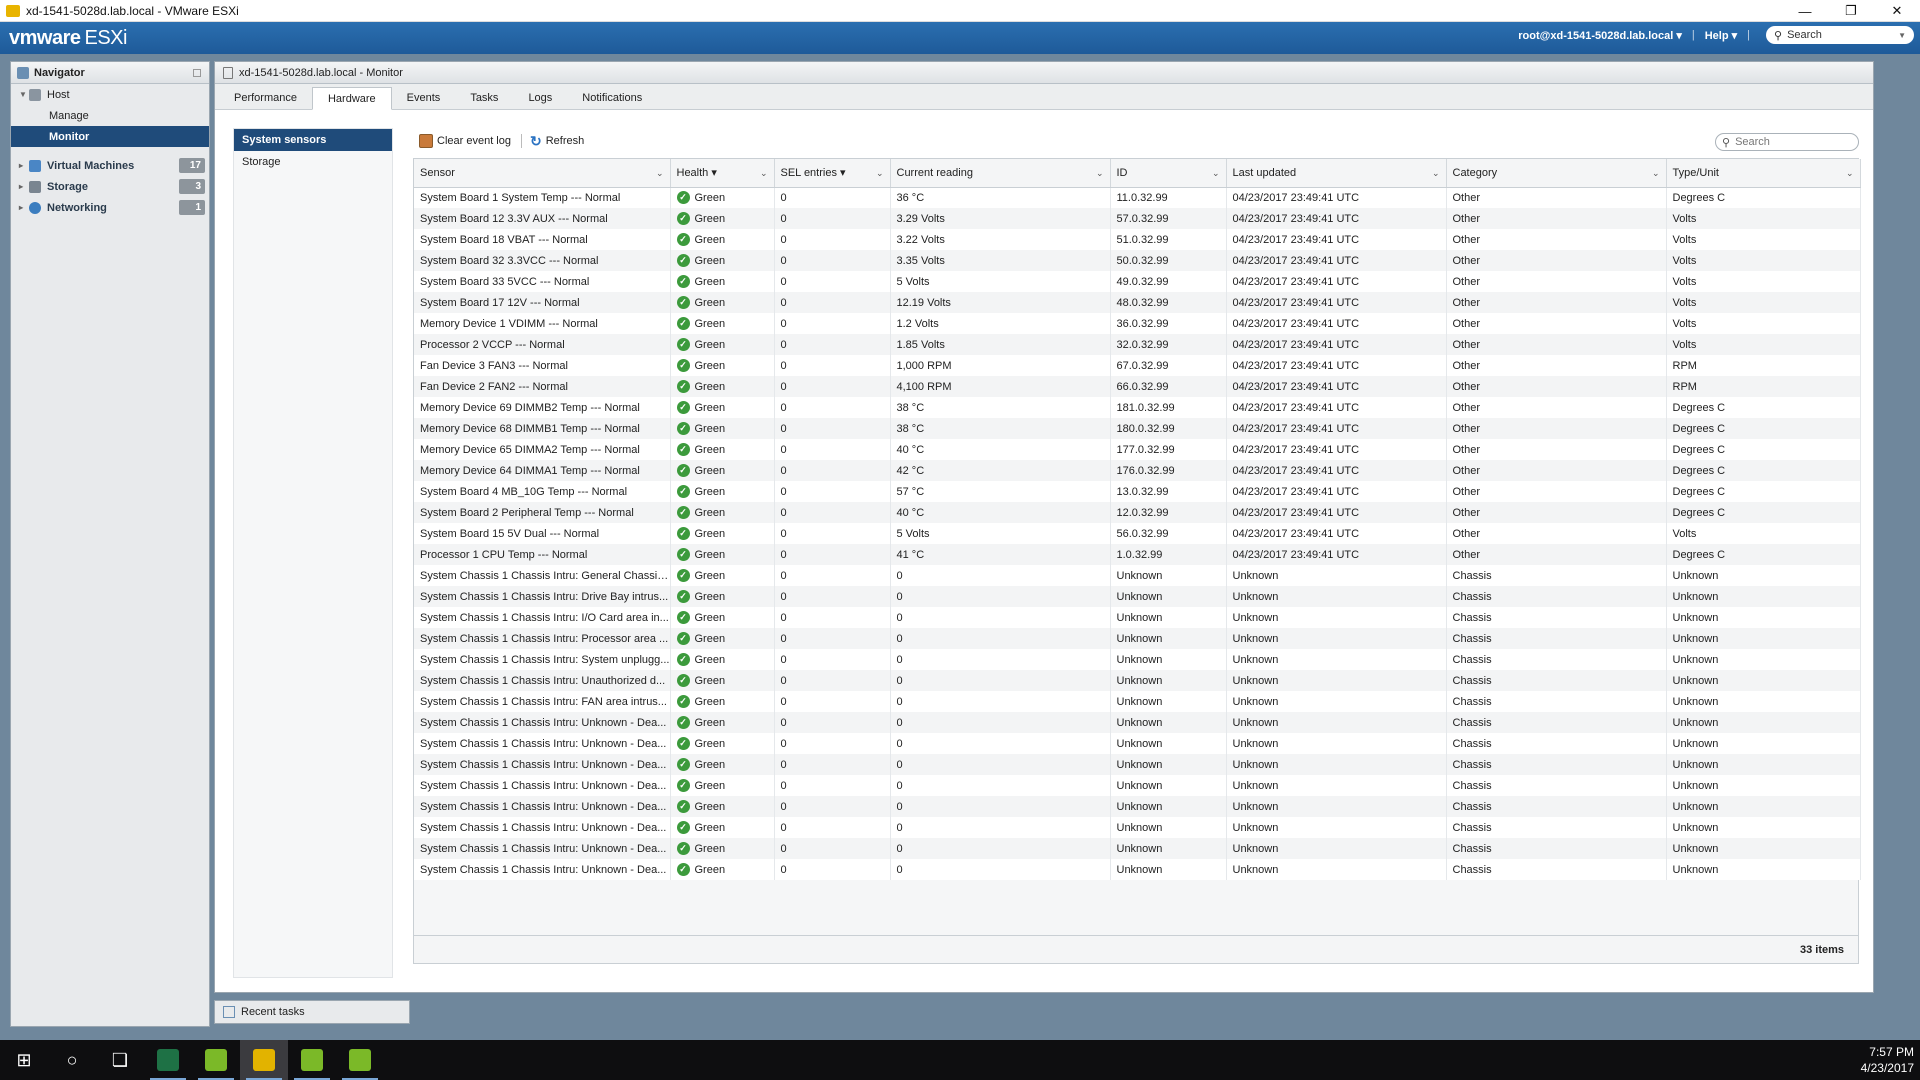 Image resolution: width=1920 pixels, height=1080 pixels. I want to click on column-header: Type/Unit ⌄, so click(1763, 173).